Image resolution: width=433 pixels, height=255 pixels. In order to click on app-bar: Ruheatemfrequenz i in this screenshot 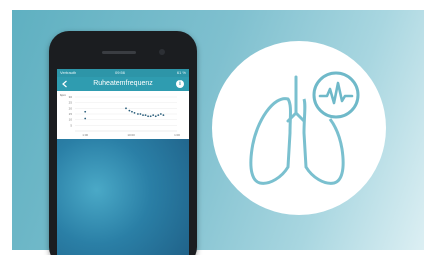, I will do `click(123, 84)`.